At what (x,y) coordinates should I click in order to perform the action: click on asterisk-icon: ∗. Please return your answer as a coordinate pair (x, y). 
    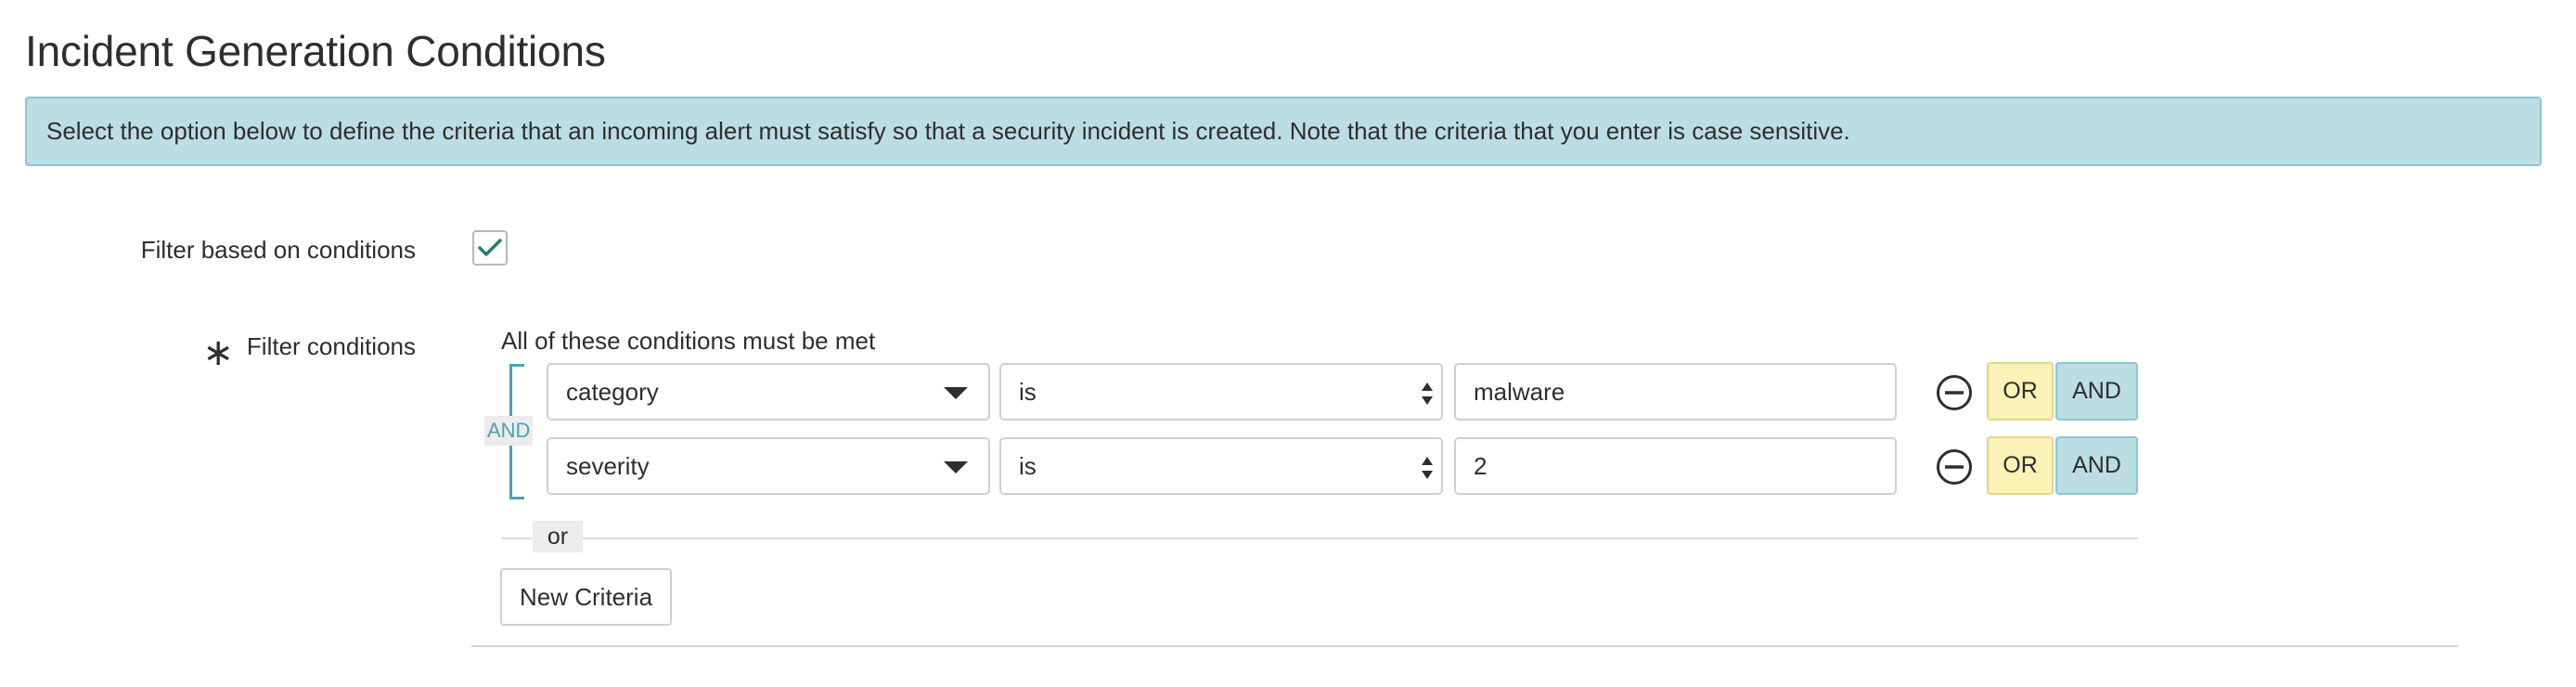
    Looking at the image, I should click on (218, 352).